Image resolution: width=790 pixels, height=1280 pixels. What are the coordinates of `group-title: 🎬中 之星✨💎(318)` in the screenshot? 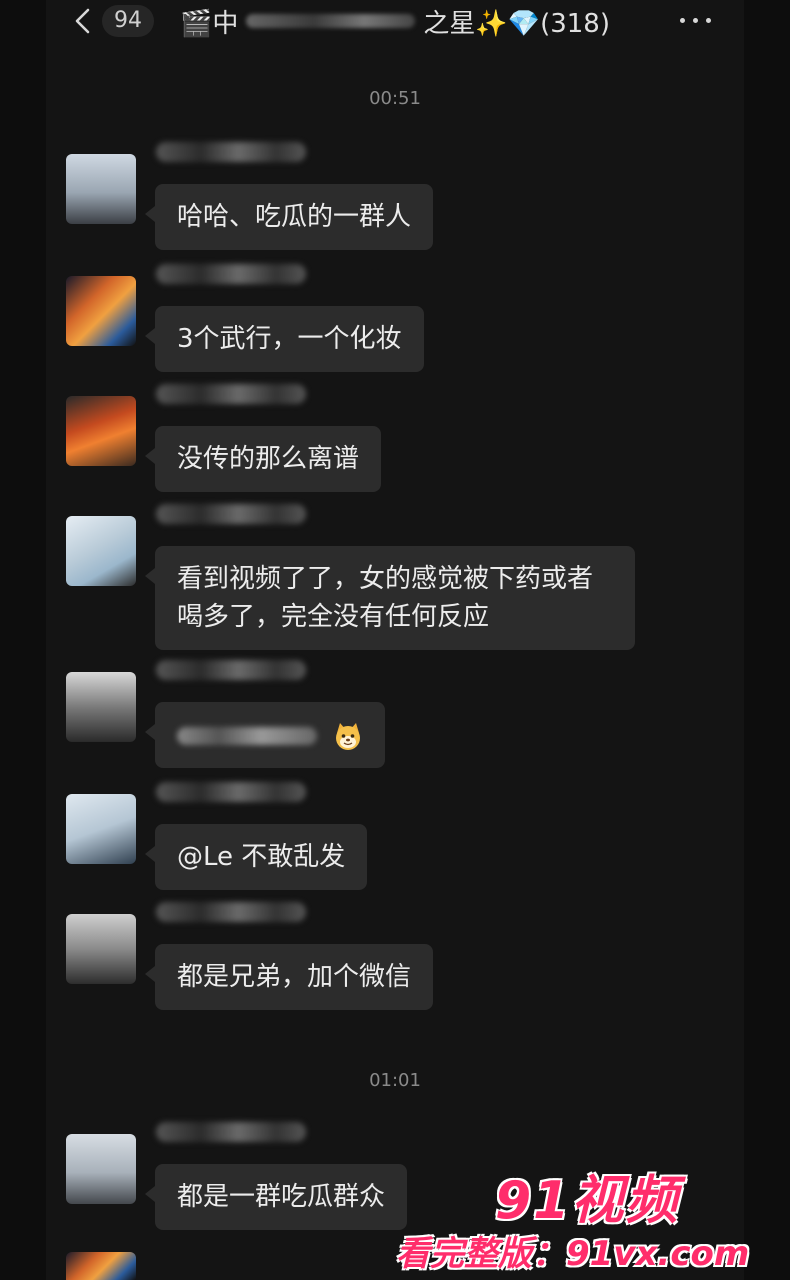 It's located at (395, 21).